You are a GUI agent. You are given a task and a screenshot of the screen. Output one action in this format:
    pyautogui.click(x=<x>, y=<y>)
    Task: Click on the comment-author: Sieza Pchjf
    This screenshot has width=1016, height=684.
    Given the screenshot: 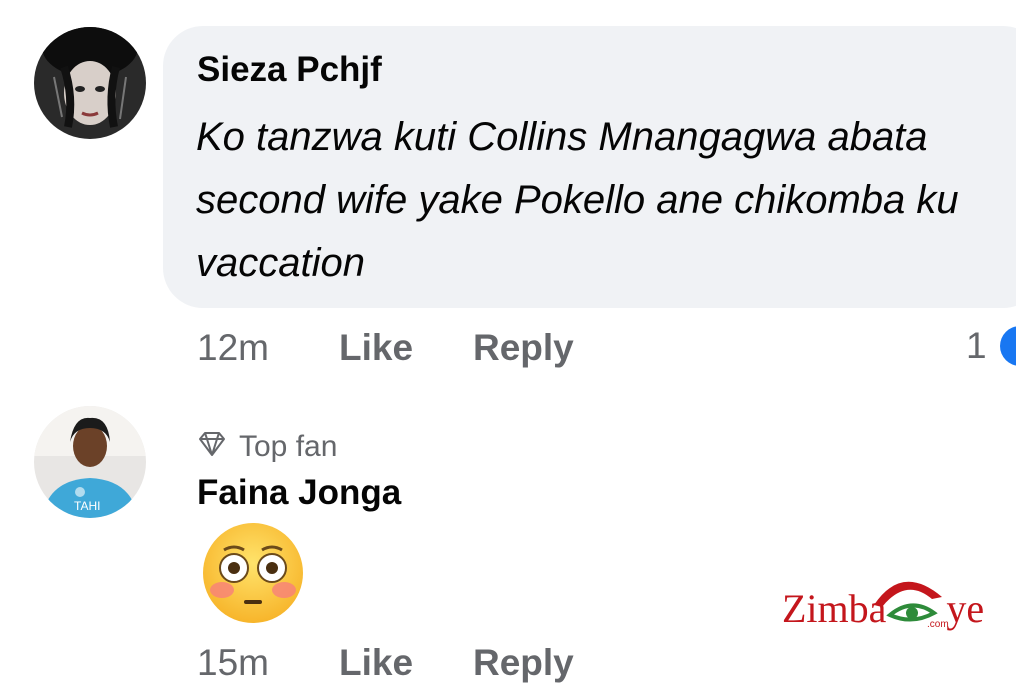 What is the action you would take?
    pyautogui.click(x=289, y=70)
    